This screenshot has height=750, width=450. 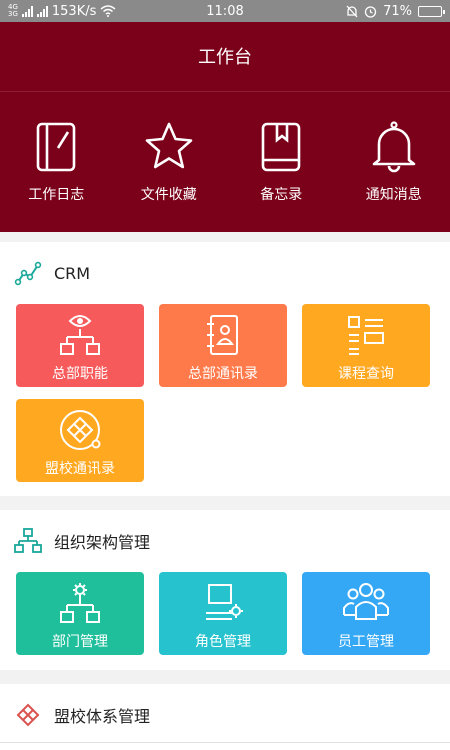 I want to click on contact-book-icon, so click(x=222, y=335).